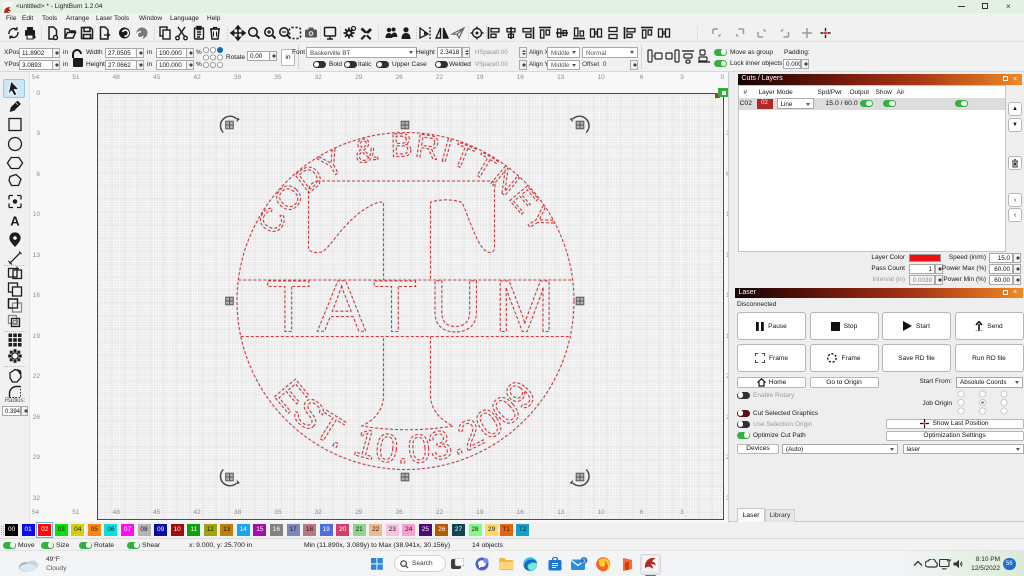  What do you see at coordinates (15, 221) in the screenshot?
I see `svg-text: A` at bounding box center [15, 221].